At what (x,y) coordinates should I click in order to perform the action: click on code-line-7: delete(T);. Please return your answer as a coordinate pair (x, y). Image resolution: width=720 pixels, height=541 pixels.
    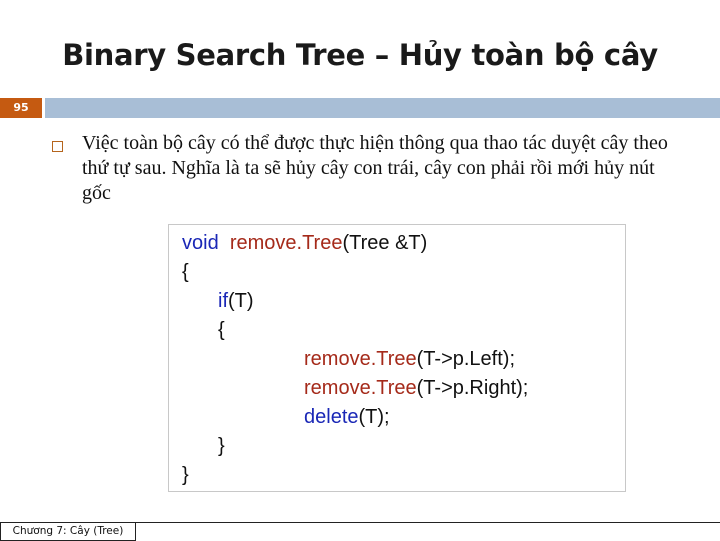
    Looking at the image, I should click on (347, 417).